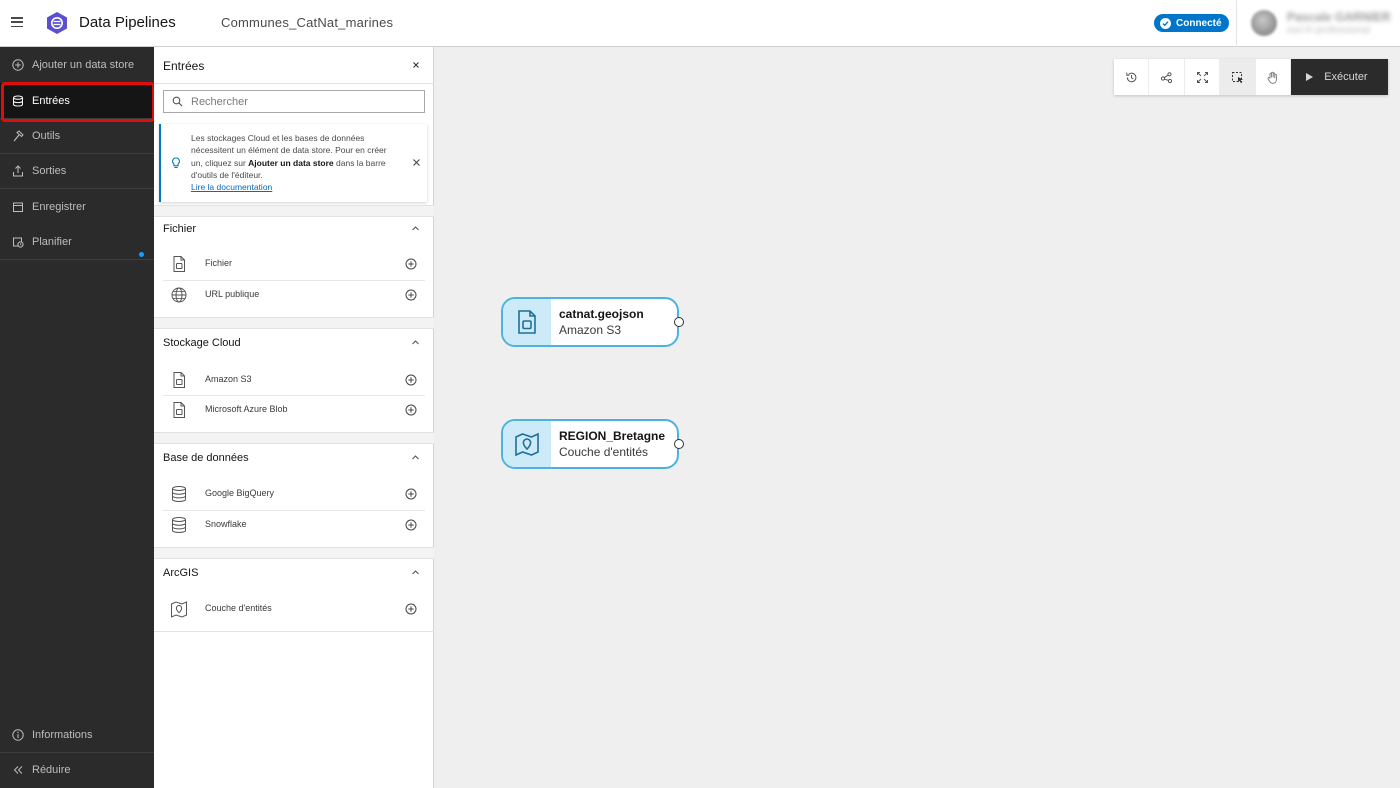  Describe the element at coordinates (301, 101) in the screenshot. I see `search-input` at that location.